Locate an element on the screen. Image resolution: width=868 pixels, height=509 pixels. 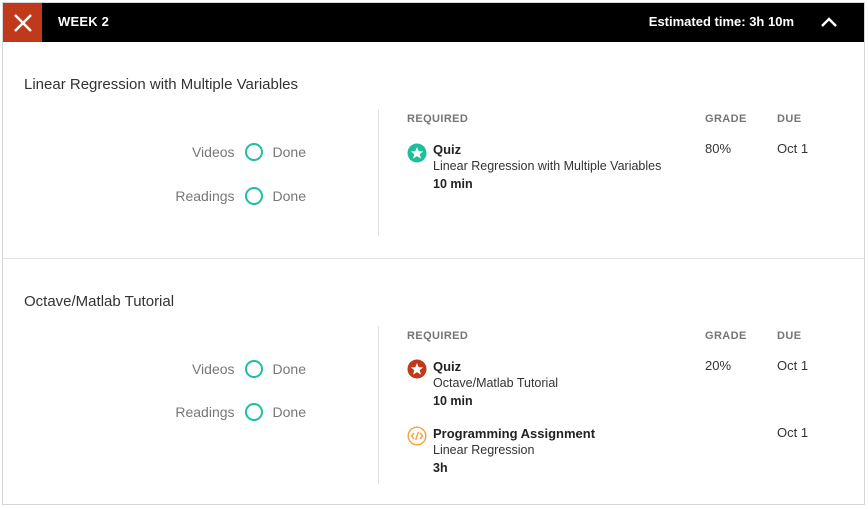
estimated-time: Estimated time: 3h 10m is located at coordinates (721, 21).